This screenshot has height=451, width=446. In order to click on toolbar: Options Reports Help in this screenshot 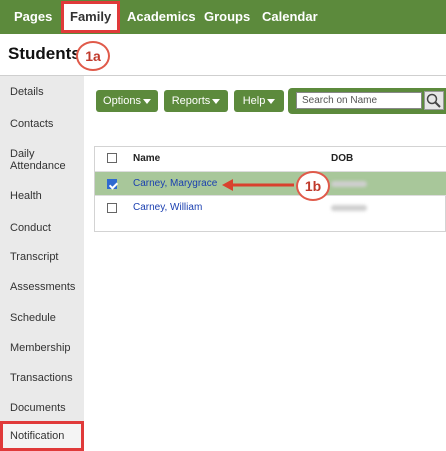, I will do `click(269, 101)`.